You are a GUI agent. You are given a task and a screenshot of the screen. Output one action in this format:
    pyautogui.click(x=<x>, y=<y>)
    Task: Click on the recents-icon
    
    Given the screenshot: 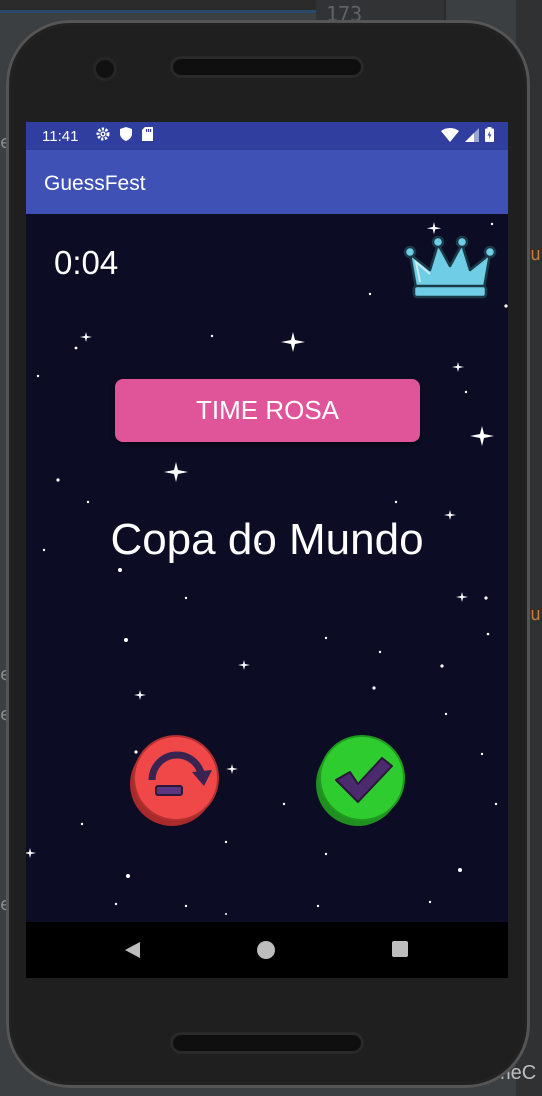 What is the action you would take?
    pyautogui.click(x=400, y=949)
    